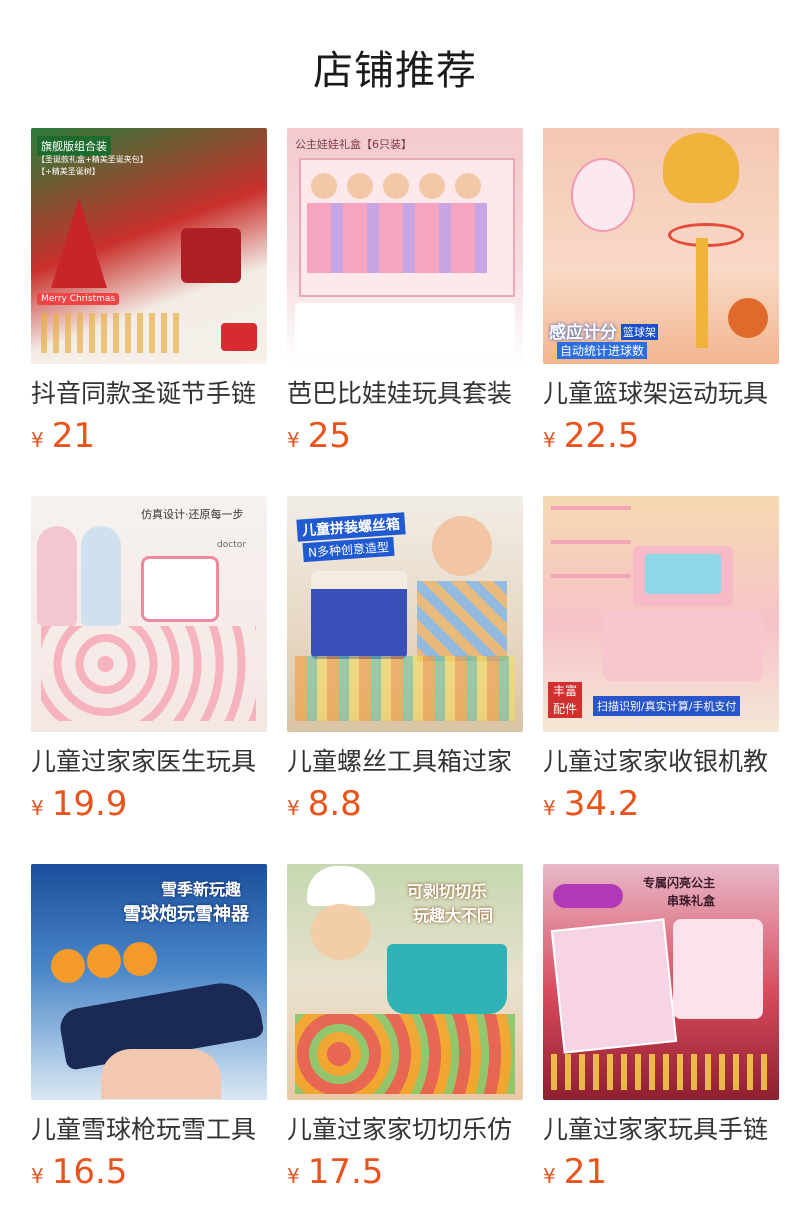 This screenshot has height=1232, width=790. Describe the element at coordinates (74, 146) in the screenshot. I see `image-badge: 旗舰版组合装` at that location.